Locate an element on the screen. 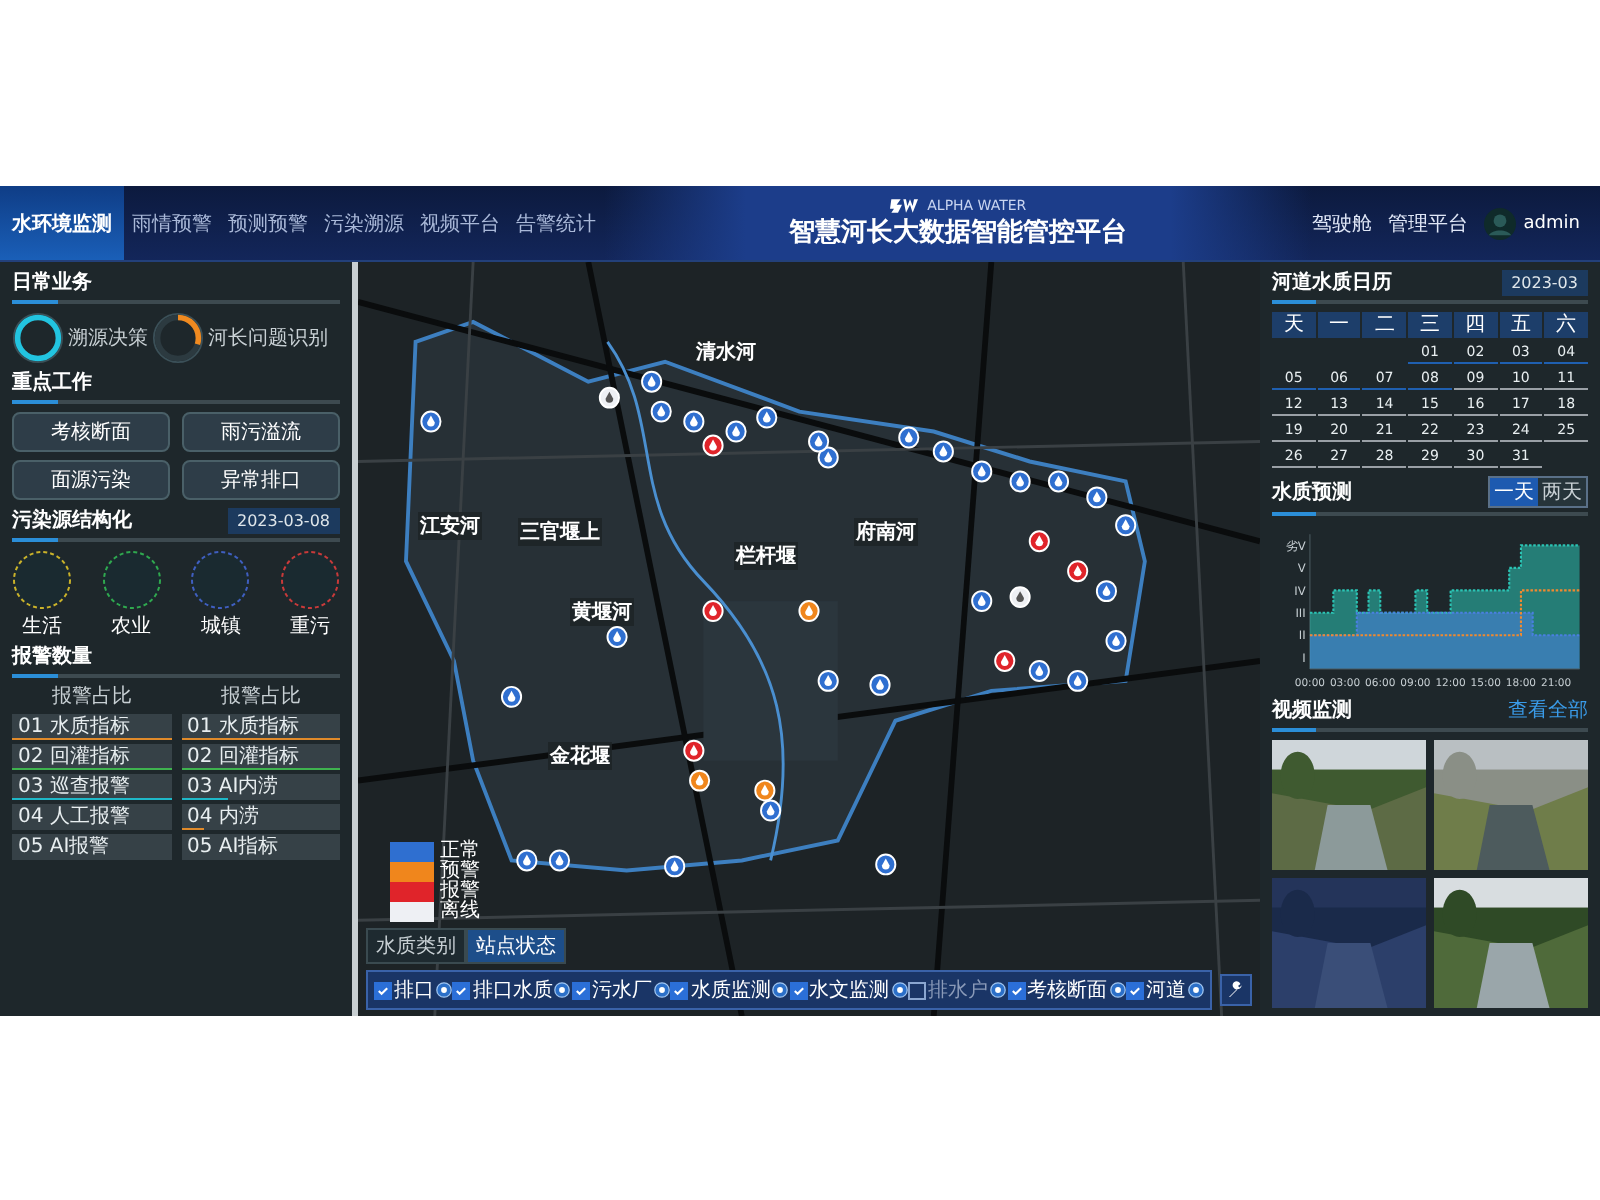 This screenshot has height=1200, width=1600. river-label: 府南河 is located at coordinates (886, 532).